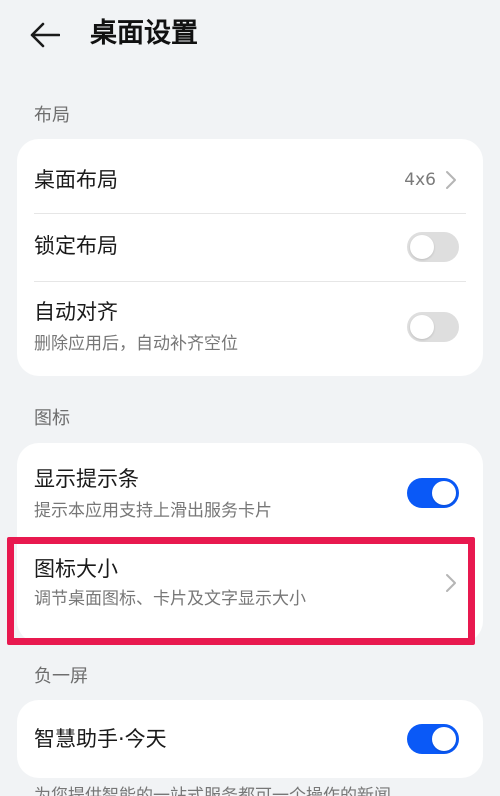 The image size is (500, 796). Describe the element at coordinates (136, 344) in the screenshot. I see `auto-align-subtitle: 删除应用后，自动补齐空位` at that location.